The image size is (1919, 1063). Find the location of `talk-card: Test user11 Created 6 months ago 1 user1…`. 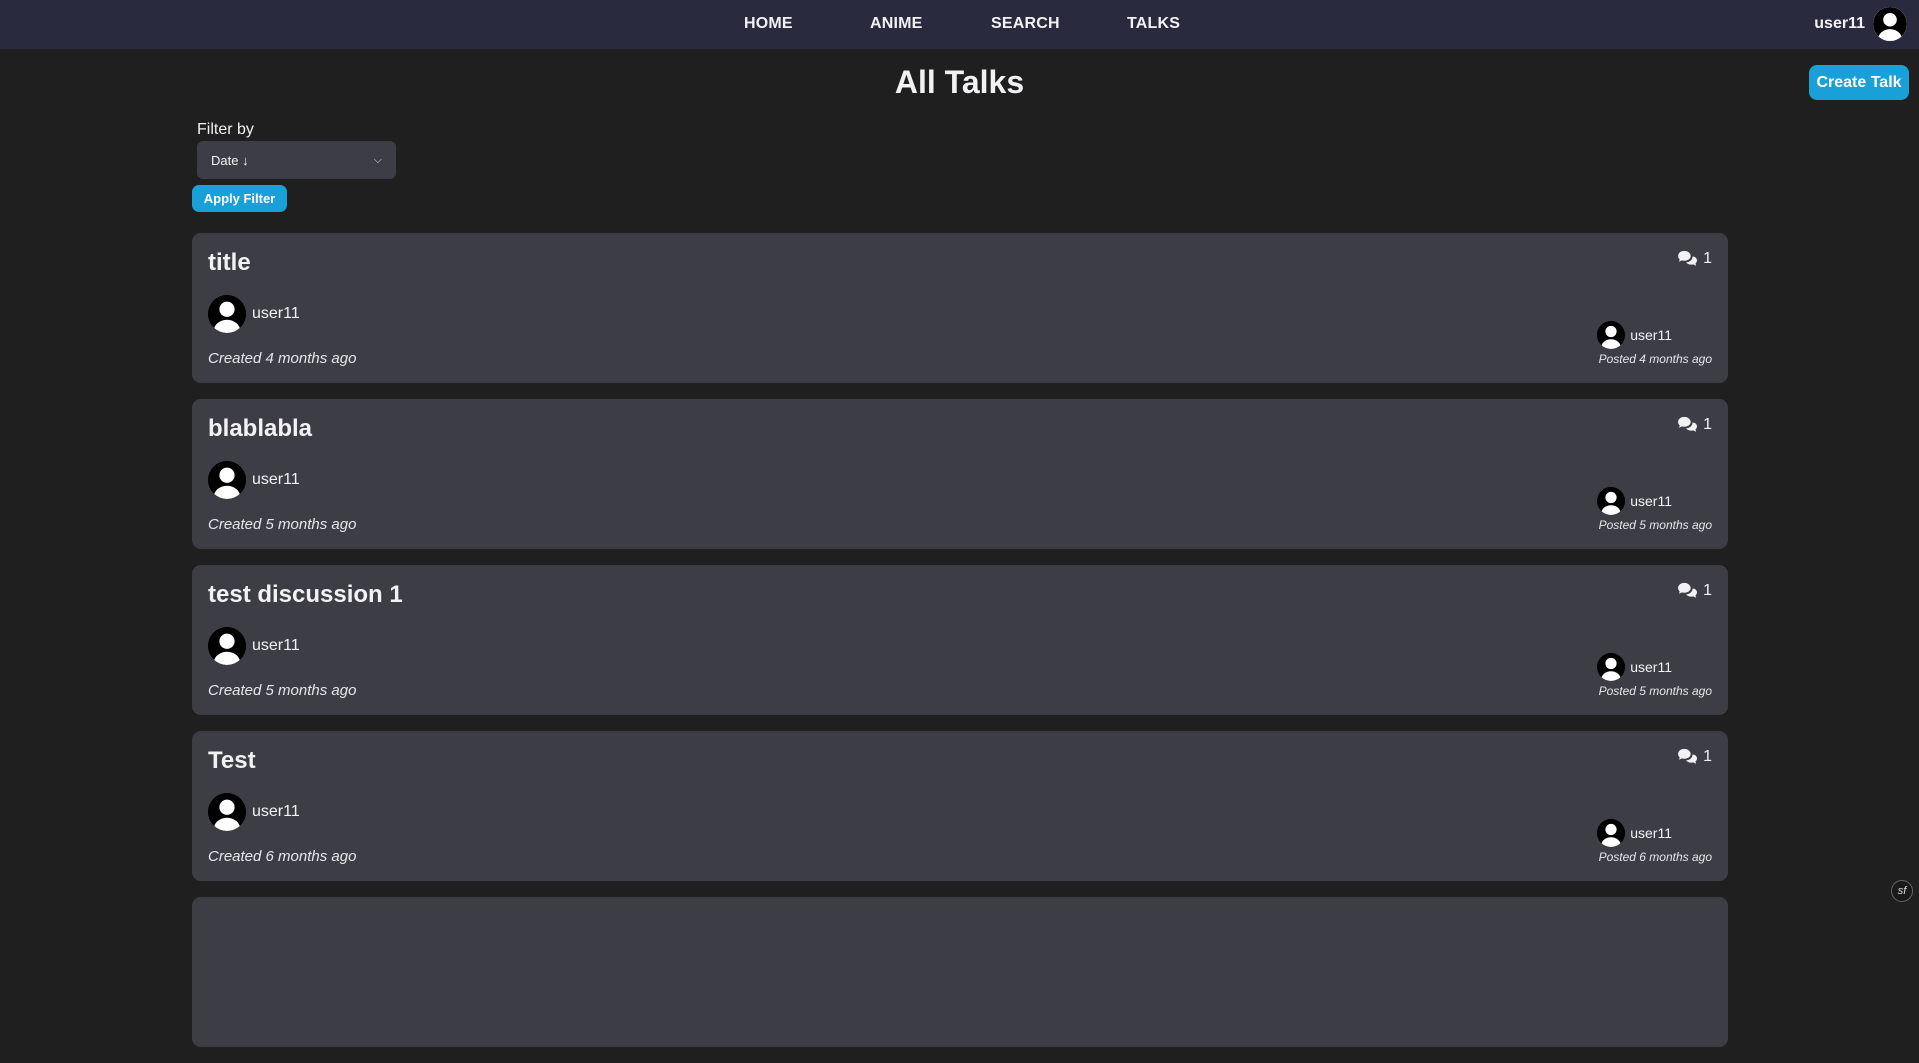

talk-card: Test user11 Created 6 months ago 1 user1… is located at coordinates (960, 806).